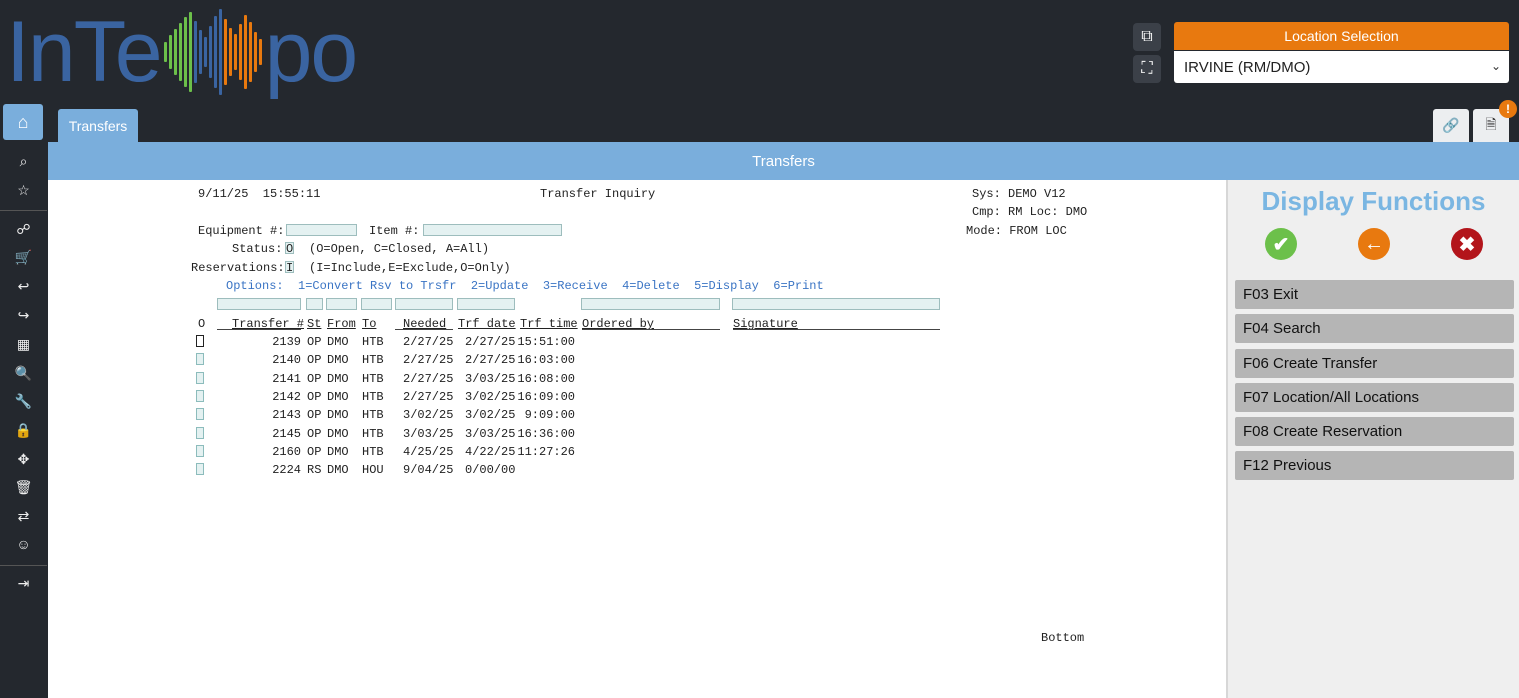 Image resolution: width=1519 pixels, height=698 pixels. Describe the element at coordinates (23, 516) in the screenshot. I see `repeat-icon: ⇄` at that location.